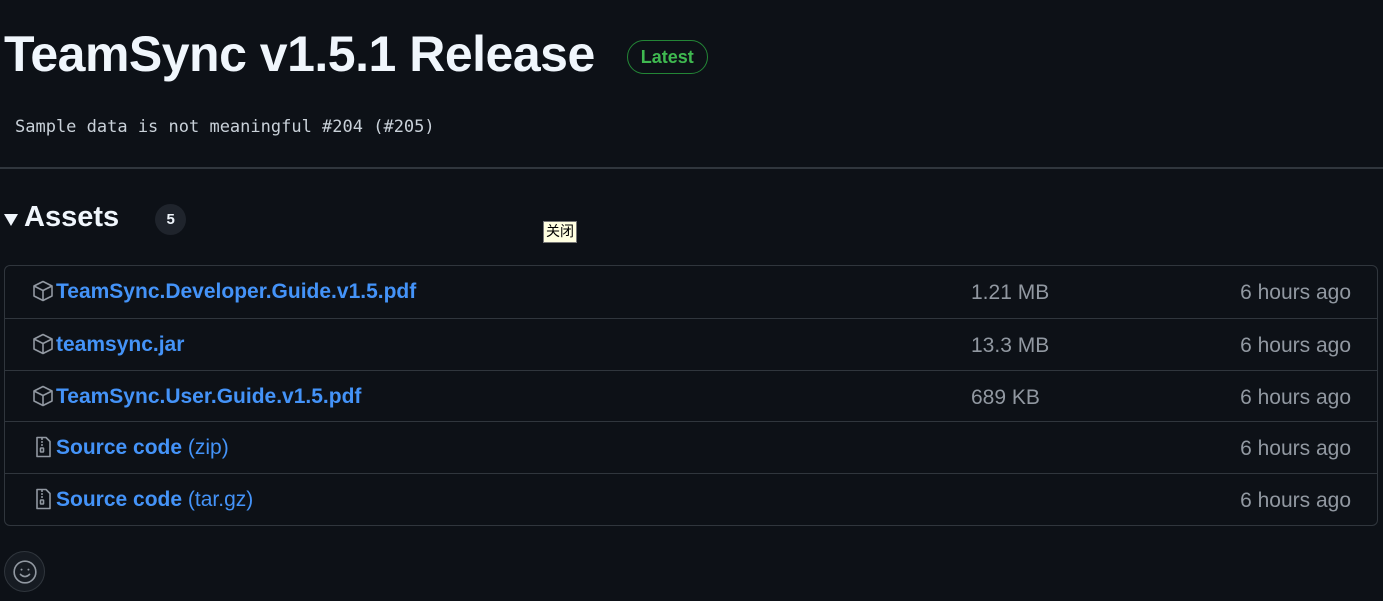  What do you see at coordinates (667, 57) in the screenshot?
I see `latest-badge: Latest` at bounding box center [667, 57].